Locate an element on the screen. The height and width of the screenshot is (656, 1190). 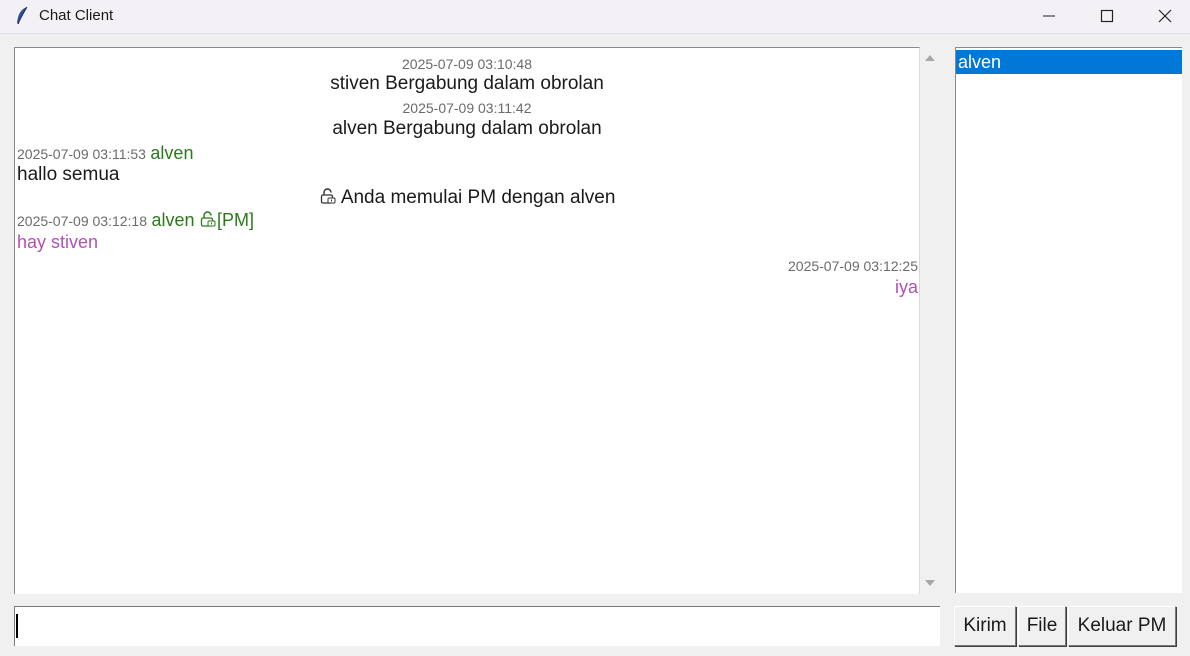
maximize-icon is located at coordinates (1107, 16).